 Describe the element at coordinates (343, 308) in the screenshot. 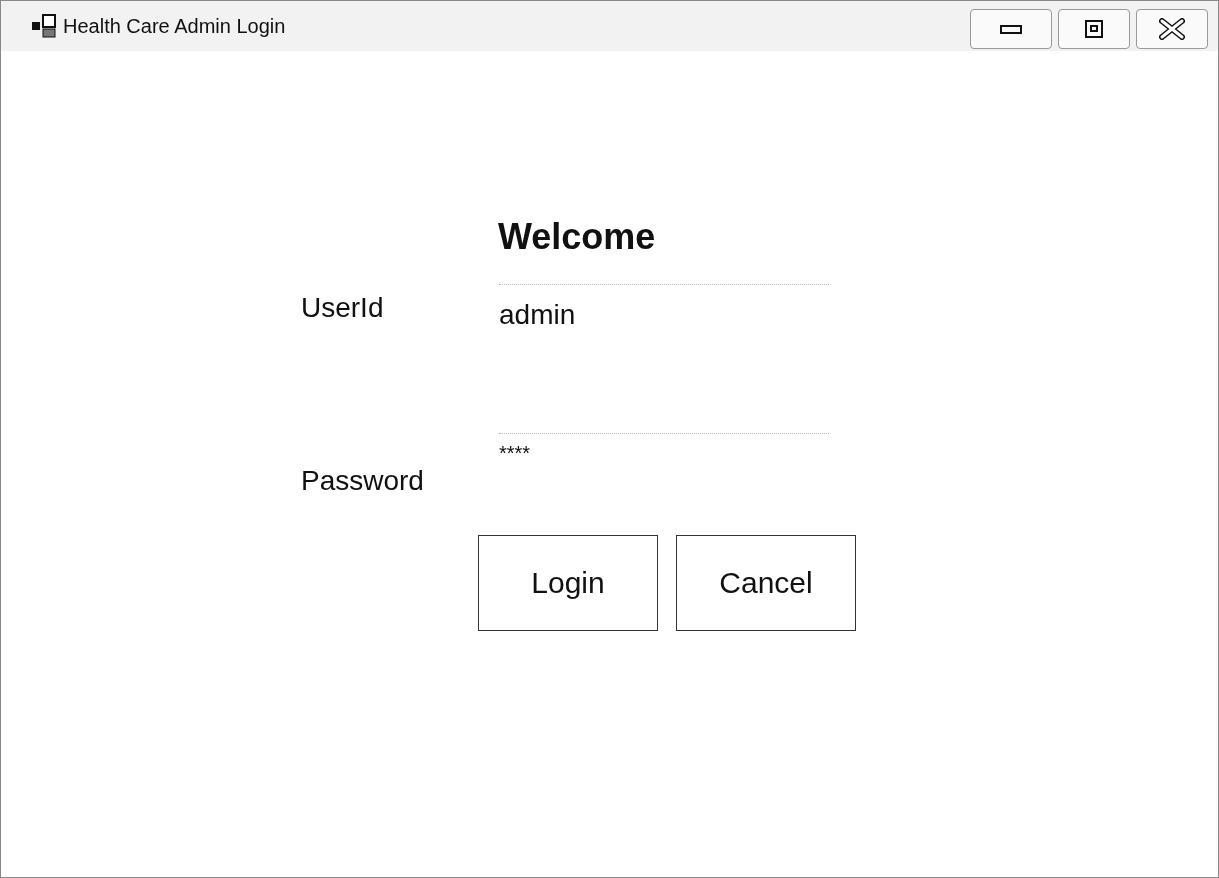

I see `field-label: UserId` at that location.